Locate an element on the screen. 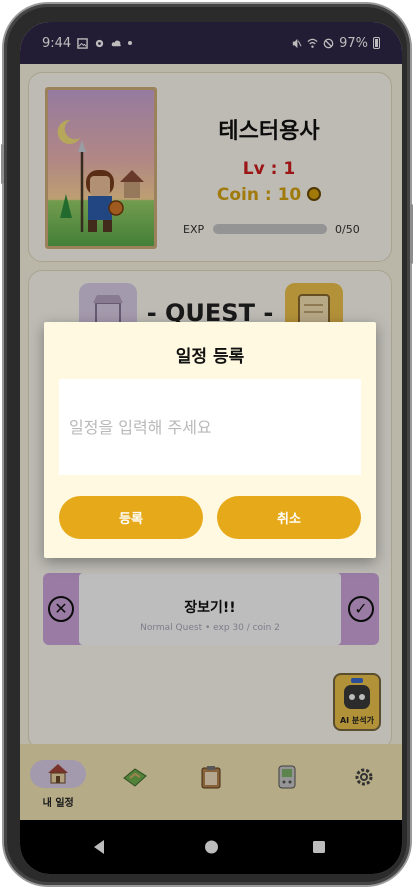 Image resolution: width=414 pixels, height=889 pixels. register-button: 등록 is located at coordinates (131, 517).